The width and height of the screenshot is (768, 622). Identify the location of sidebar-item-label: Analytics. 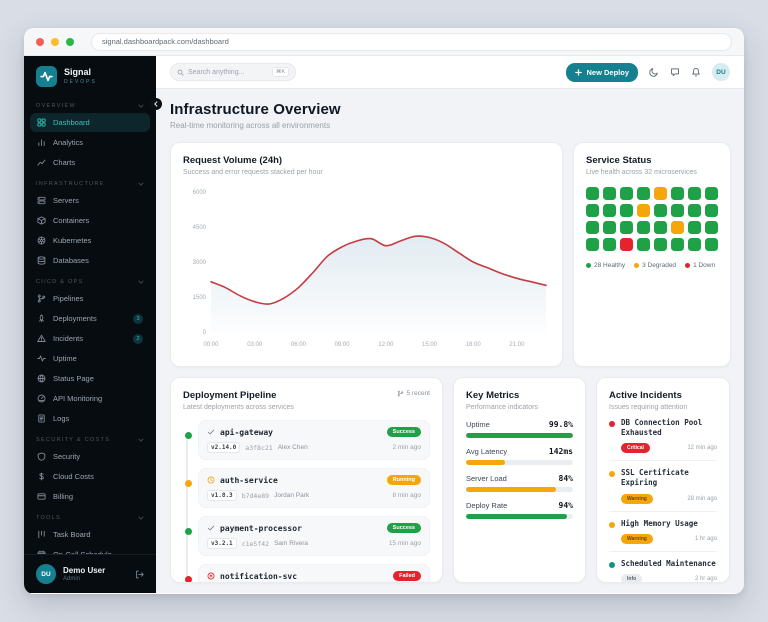
(68, 142).